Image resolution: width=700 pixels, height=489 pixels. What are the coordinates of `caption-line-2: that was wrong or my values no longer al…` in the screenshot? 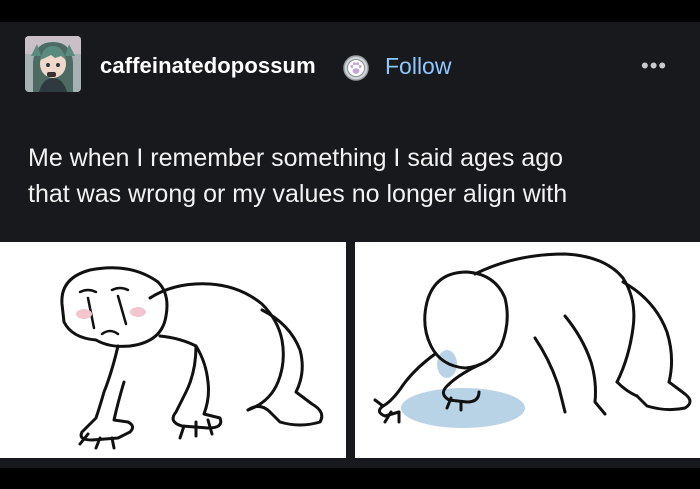 It's located at (298, 194).